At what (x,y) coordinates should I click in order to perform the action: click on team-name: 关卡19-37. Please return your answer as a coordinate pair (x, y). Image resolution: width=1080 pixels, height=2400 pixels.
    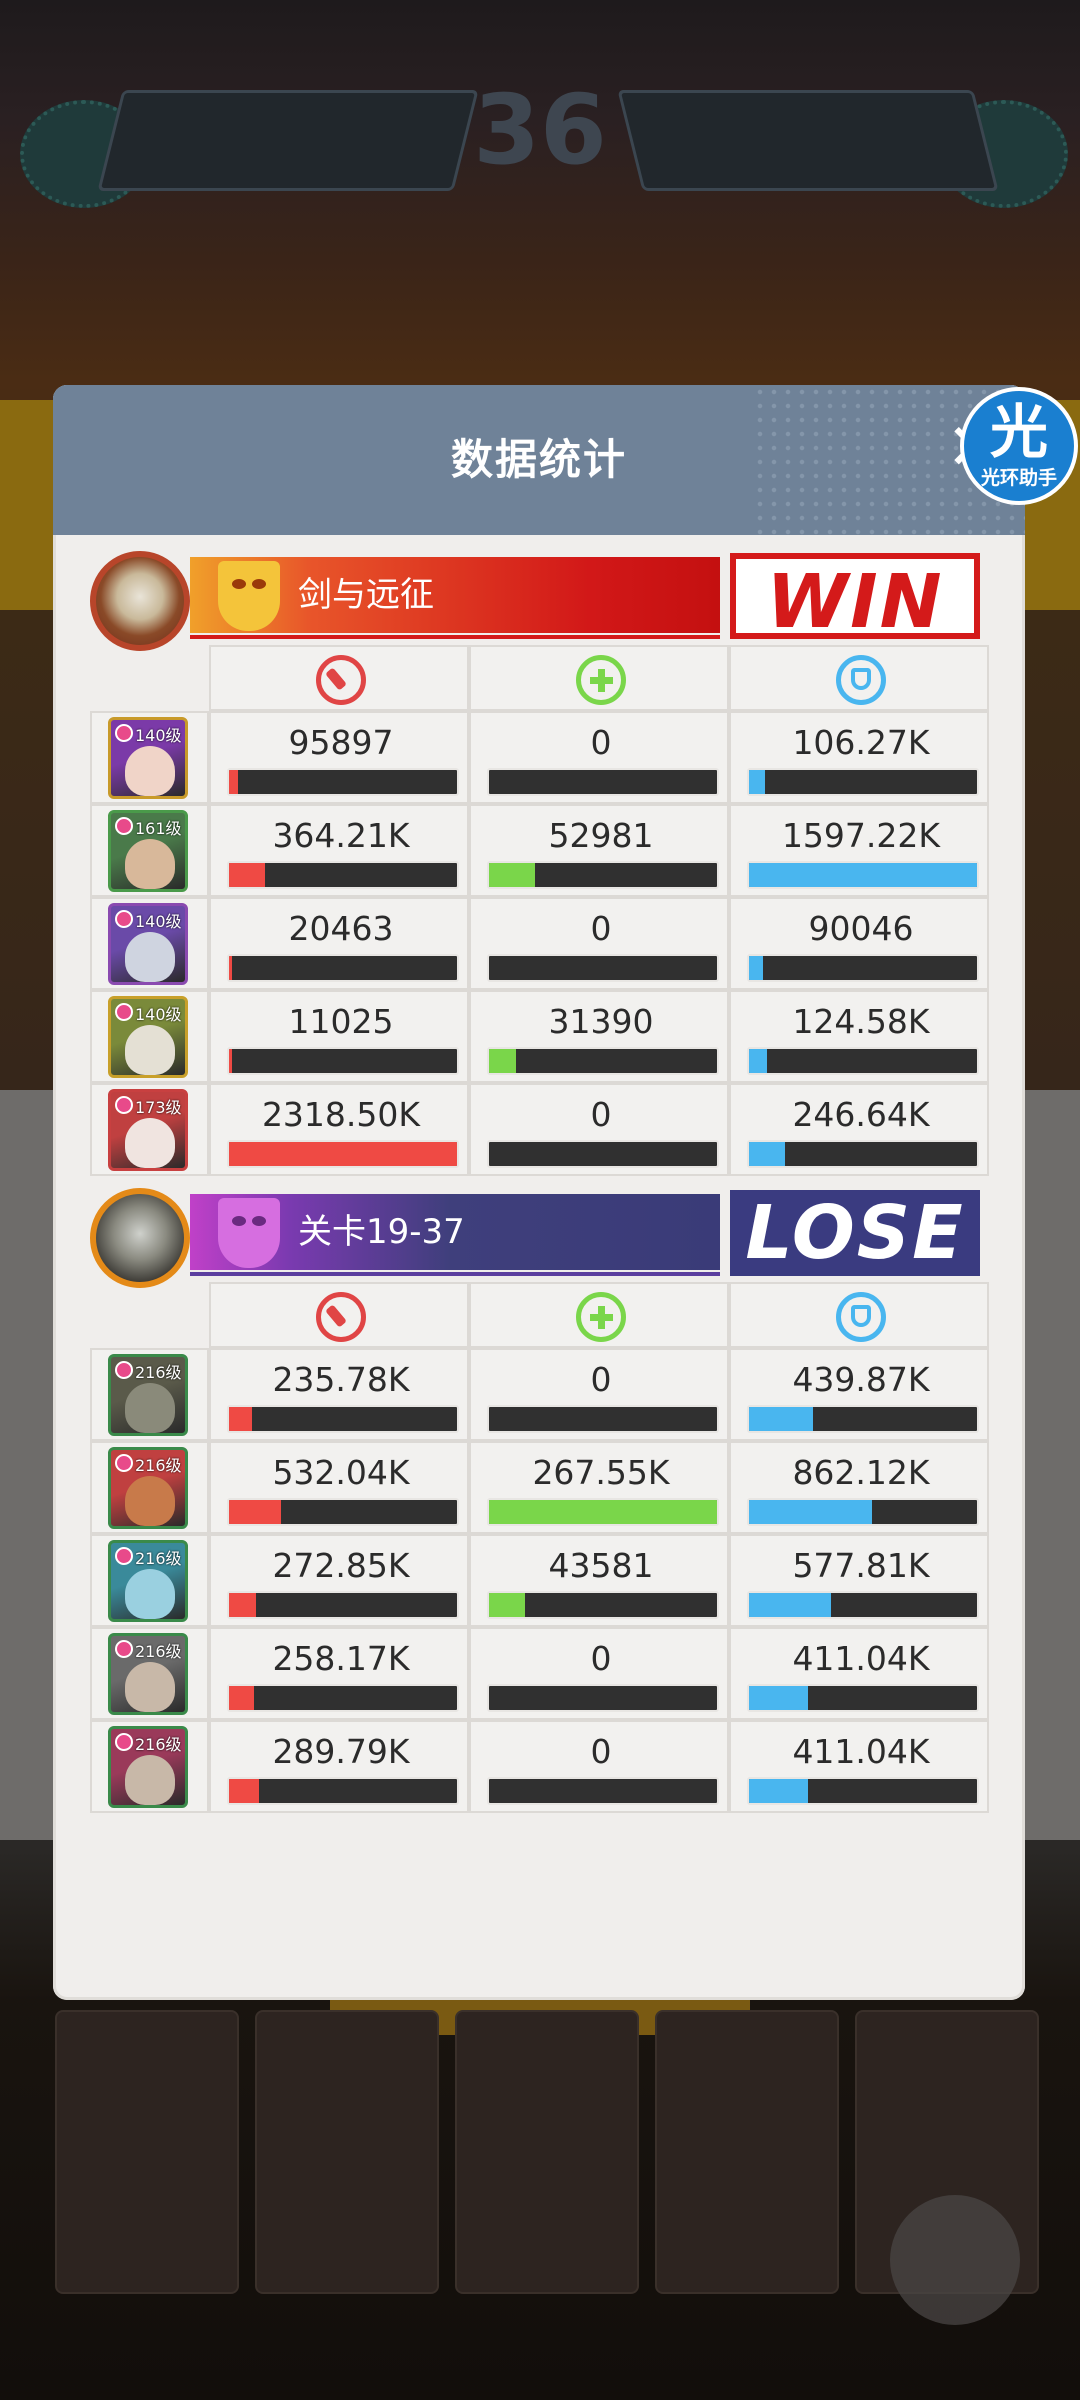
    Looking at the image, I should click on (381, 1232).